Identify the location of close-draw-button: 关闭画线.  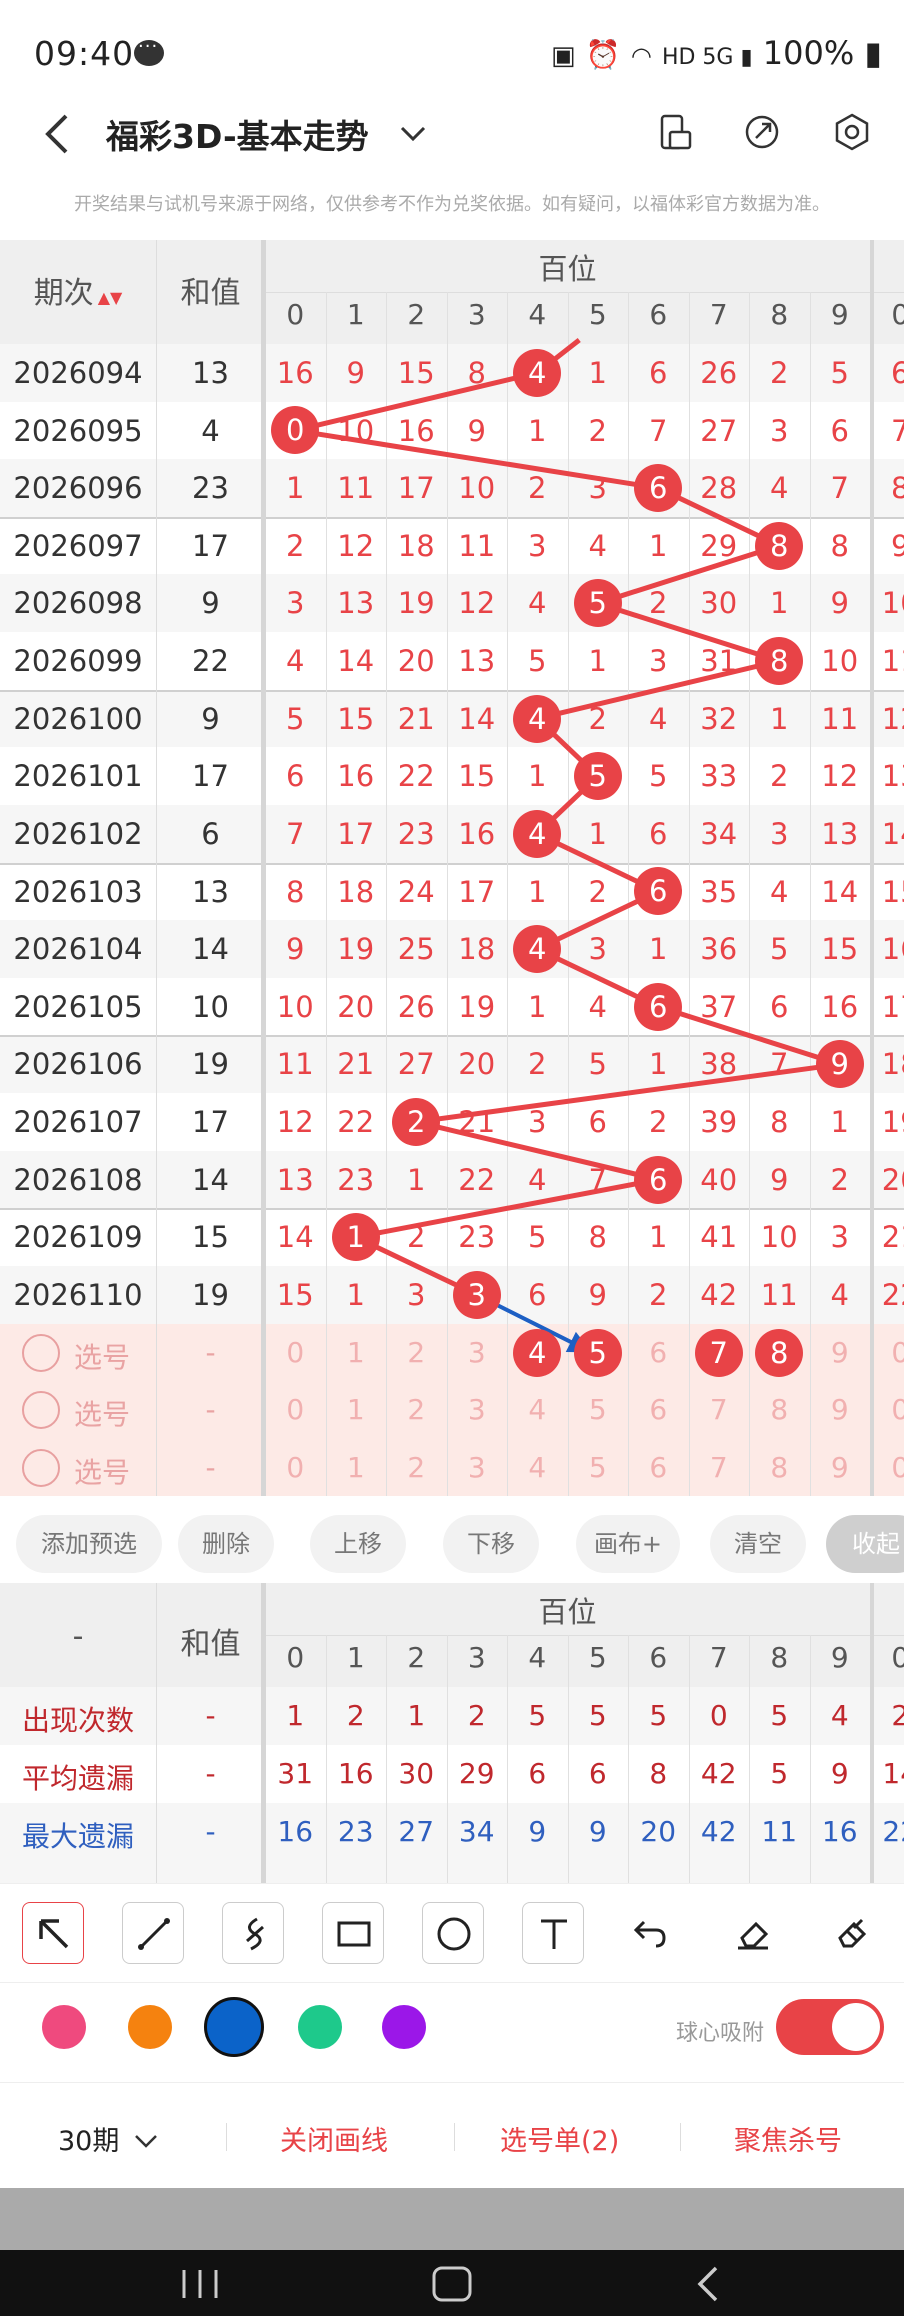
(334, 2138).